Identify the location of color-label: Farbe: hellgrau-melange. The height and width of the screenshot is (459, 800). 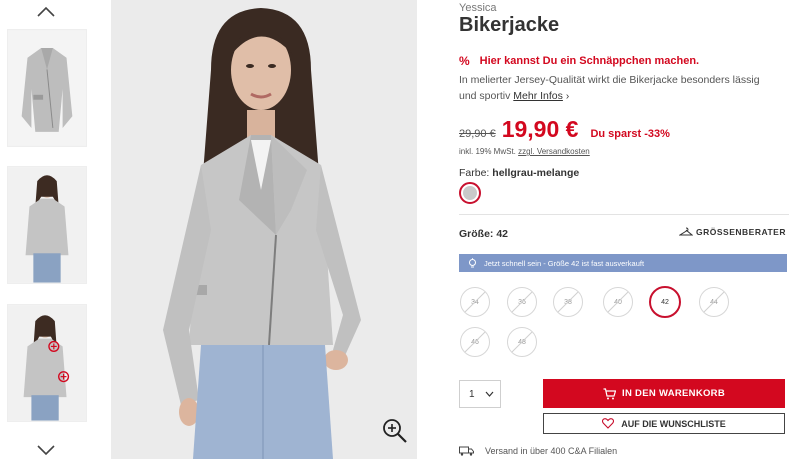
(519, 173).